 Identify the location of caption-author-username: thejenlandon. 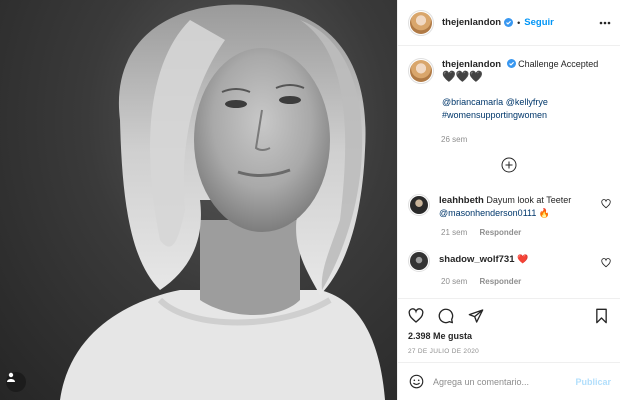
(471, 64).